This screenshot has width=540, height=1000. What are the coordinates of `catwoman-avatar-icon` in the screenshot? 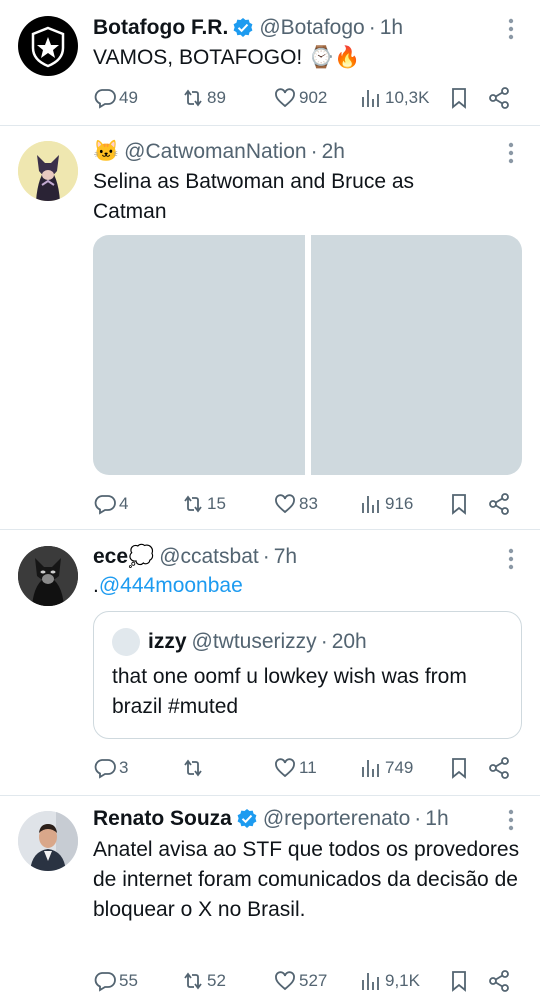 It's located at (48, 171).